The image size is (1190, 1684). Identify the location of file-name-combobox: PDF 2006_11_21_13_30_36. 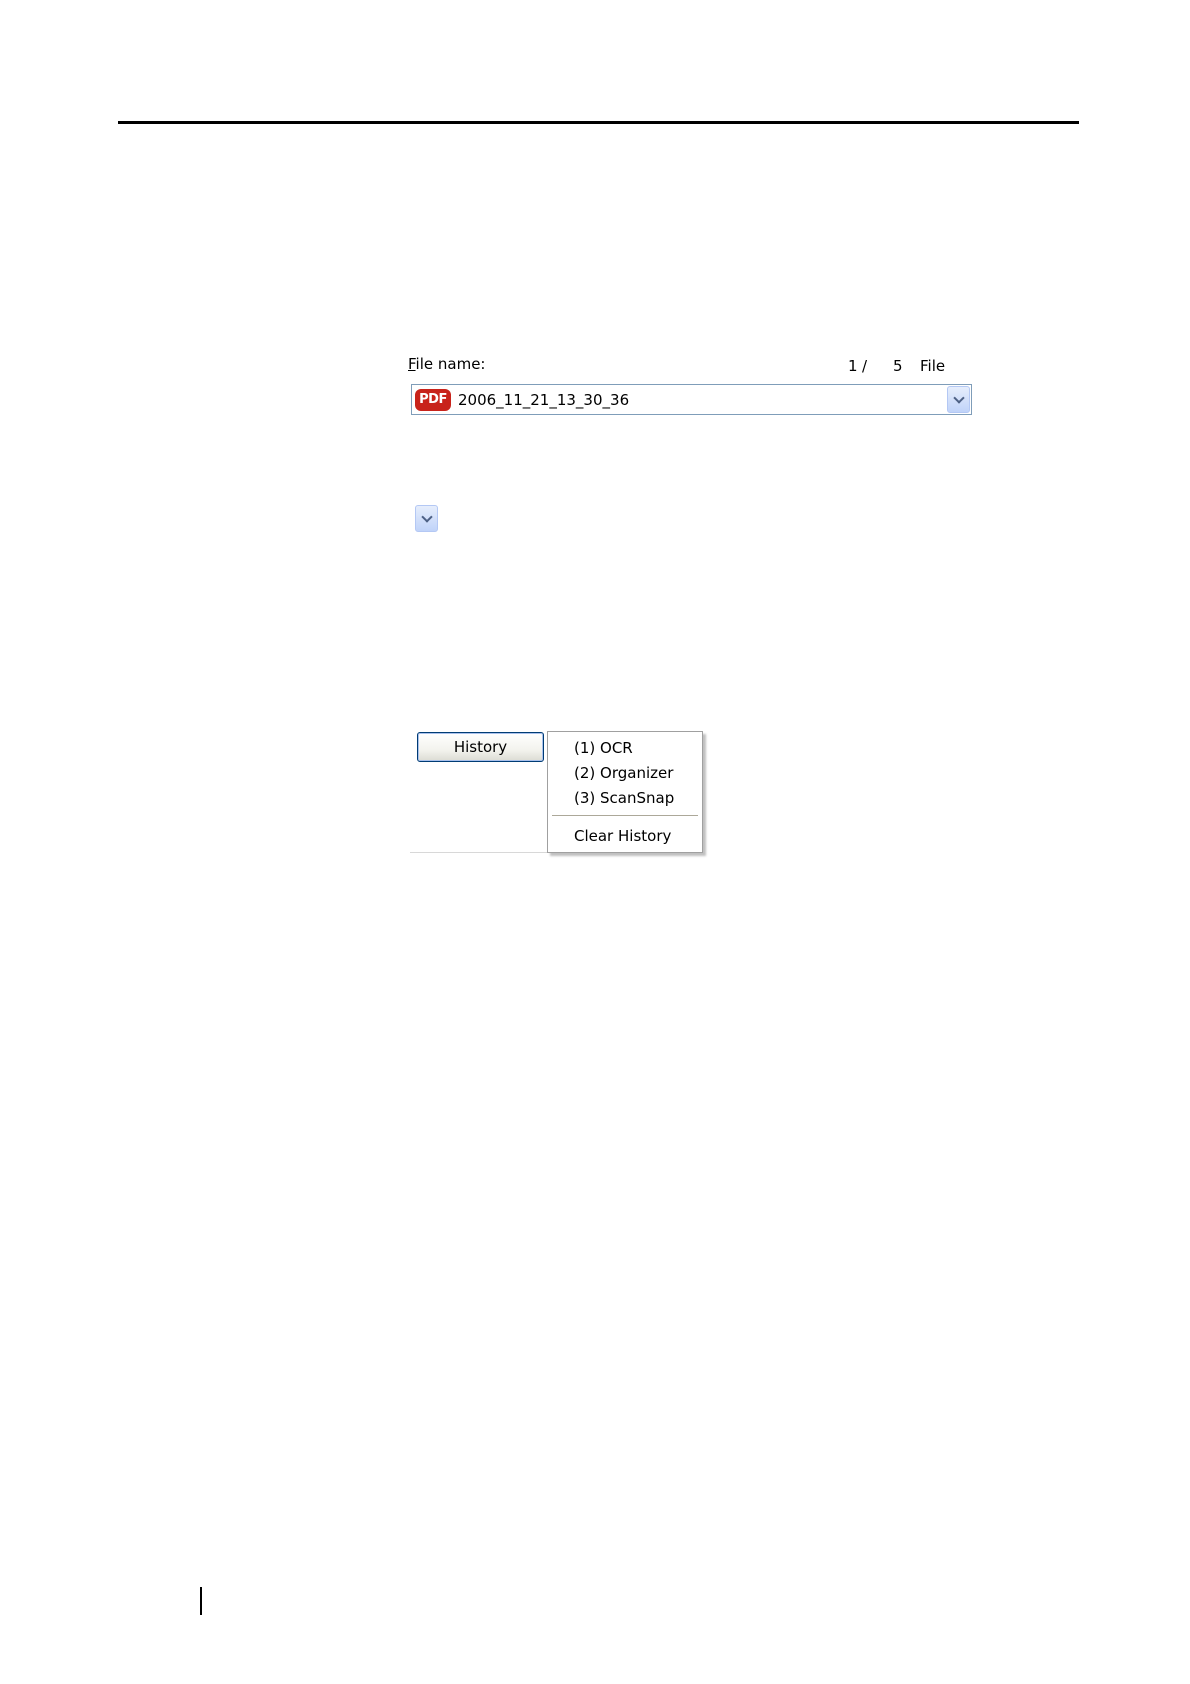
(691, 399).